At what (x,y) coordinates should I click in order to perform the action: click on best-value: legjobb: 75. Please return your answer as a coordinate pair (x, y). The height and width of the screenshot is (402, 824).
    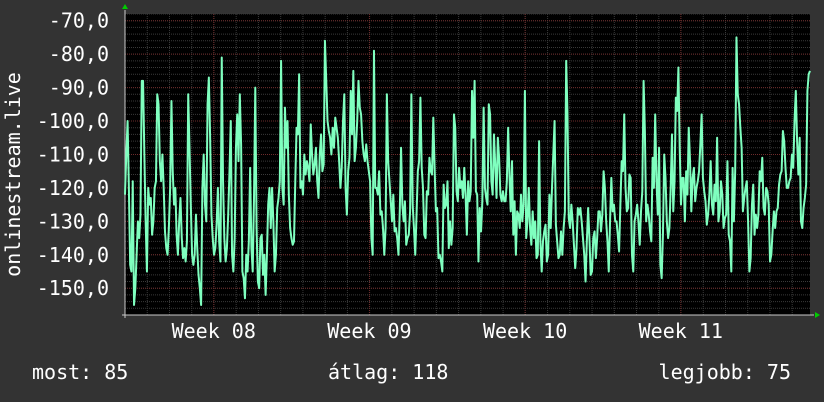
    Looking at the image, I should click on (724, 372).